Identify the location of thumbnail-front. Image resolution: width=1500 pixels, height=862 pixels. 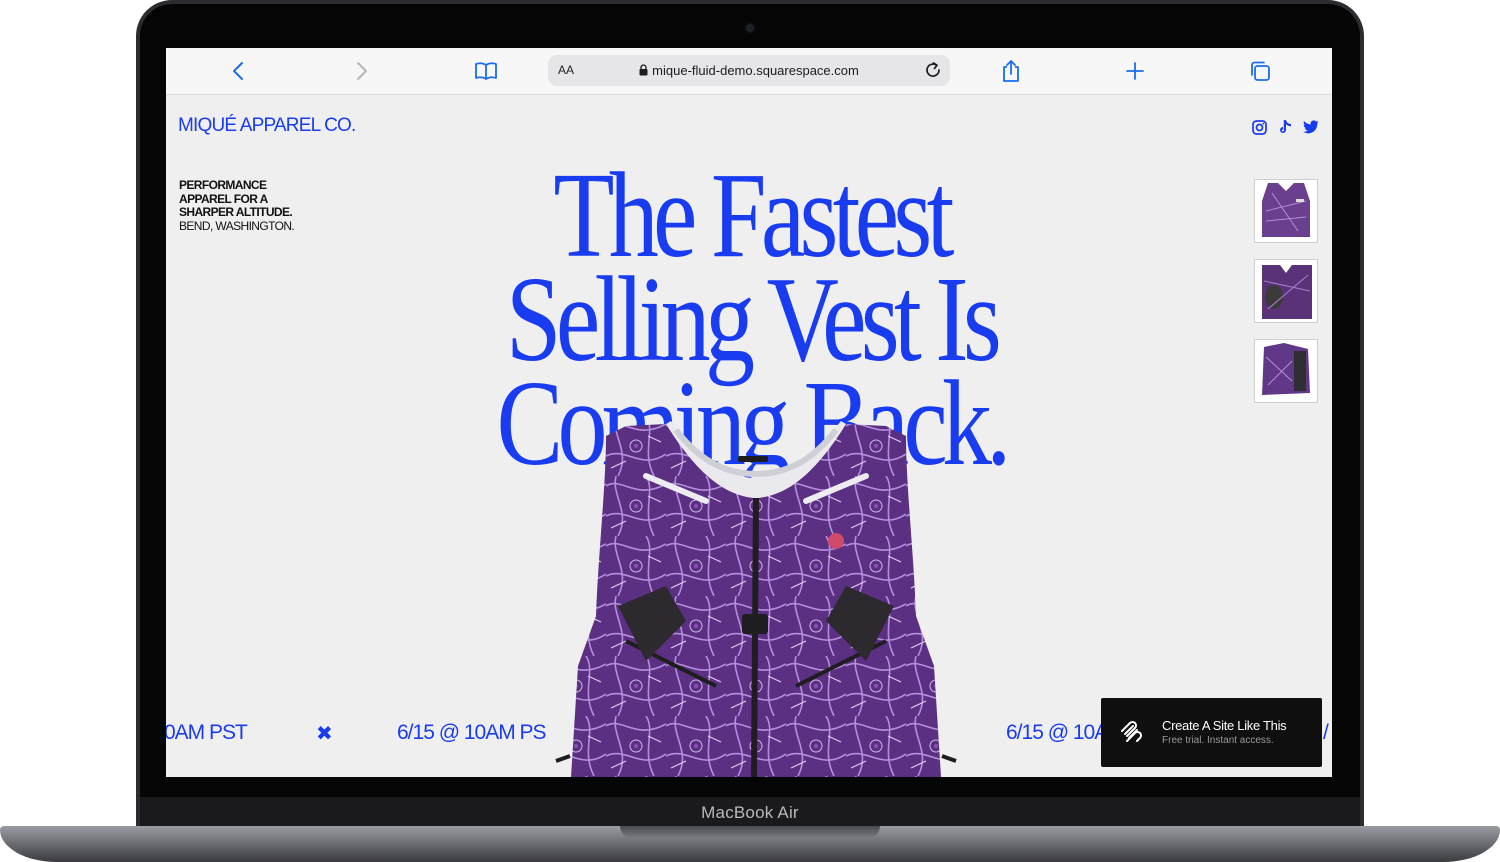
(1286, 211).